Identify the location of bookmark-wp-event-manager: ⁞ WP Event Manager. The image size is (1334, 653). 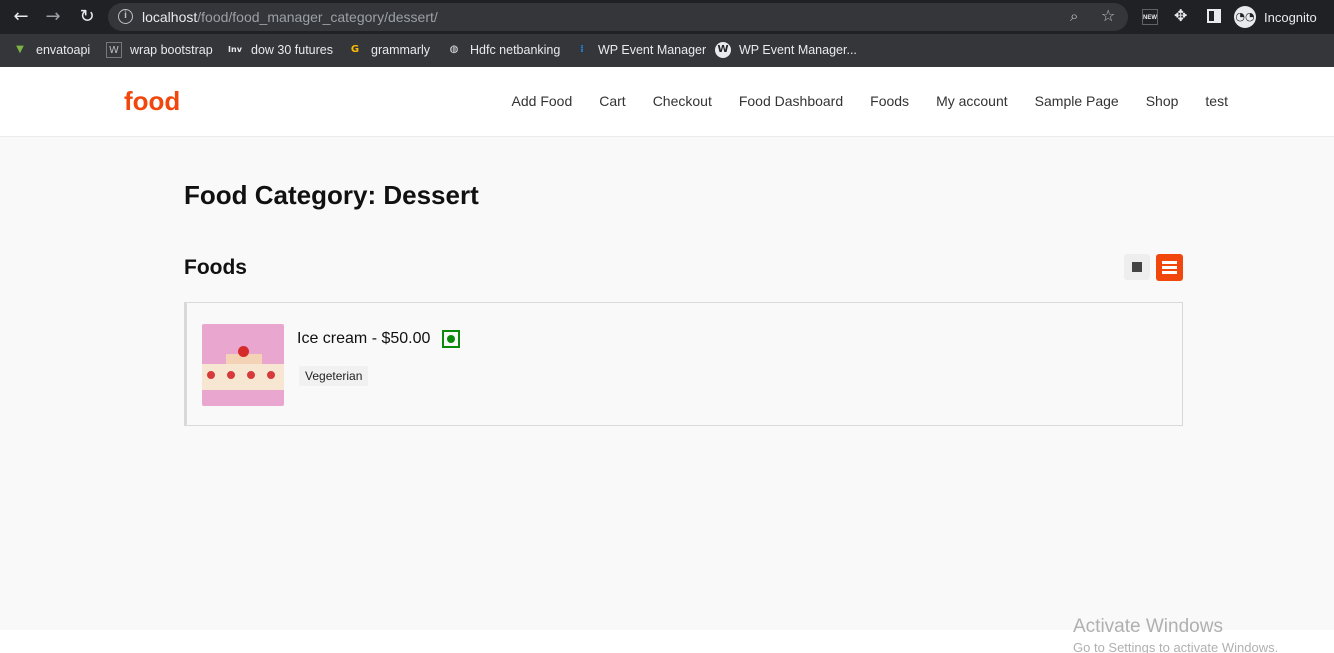
(640, 50).